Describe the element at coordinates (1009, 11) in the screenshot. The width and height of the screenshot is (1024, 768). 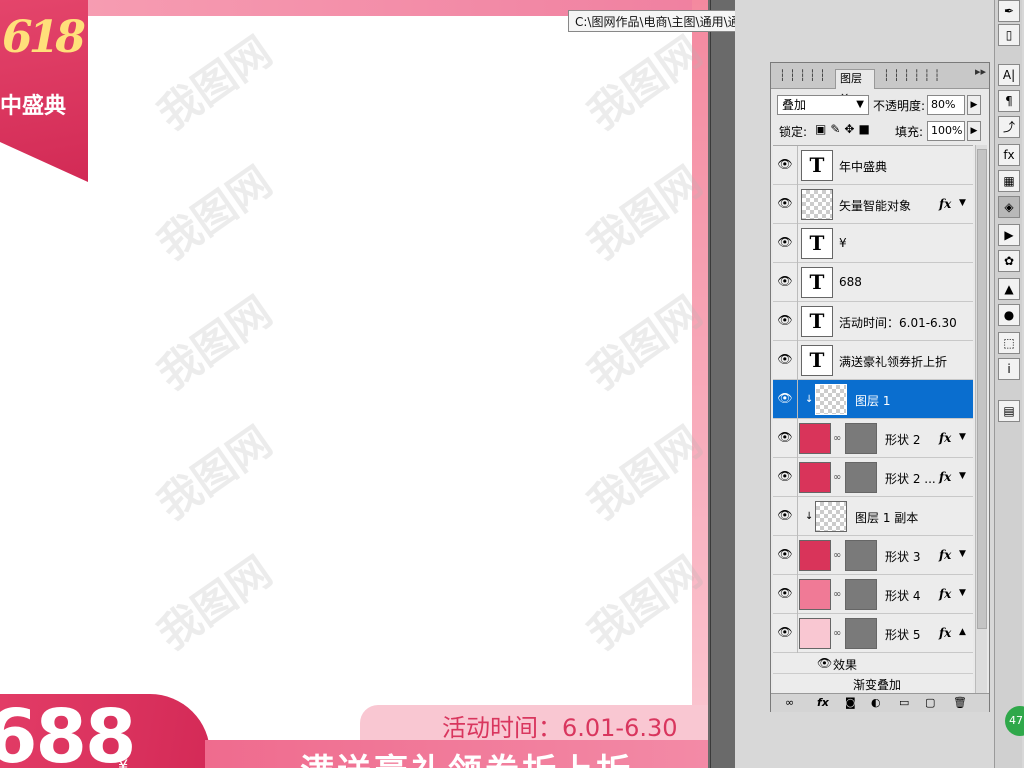
I see `tool-brush-icon: ✒` at that location.